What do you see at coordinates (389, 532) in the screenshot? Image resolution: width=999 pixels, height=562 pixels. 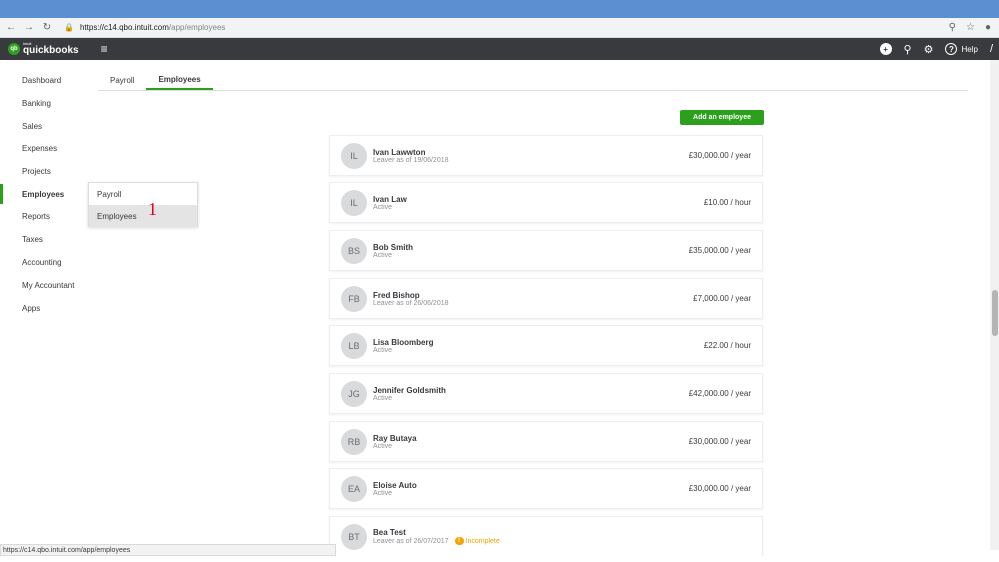 I see `employee-name: Bea Test` at bounding box center [389, 532].